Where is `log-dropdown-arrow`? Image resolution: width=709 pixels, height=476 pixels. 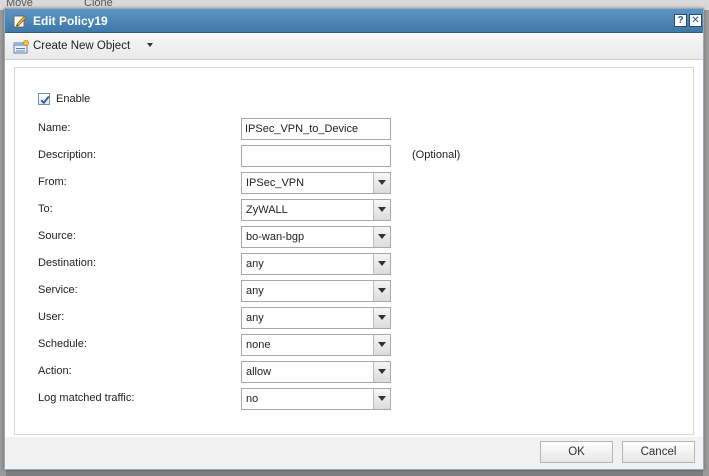
log-dropdown-arrow is located at coordinates (381, 399).